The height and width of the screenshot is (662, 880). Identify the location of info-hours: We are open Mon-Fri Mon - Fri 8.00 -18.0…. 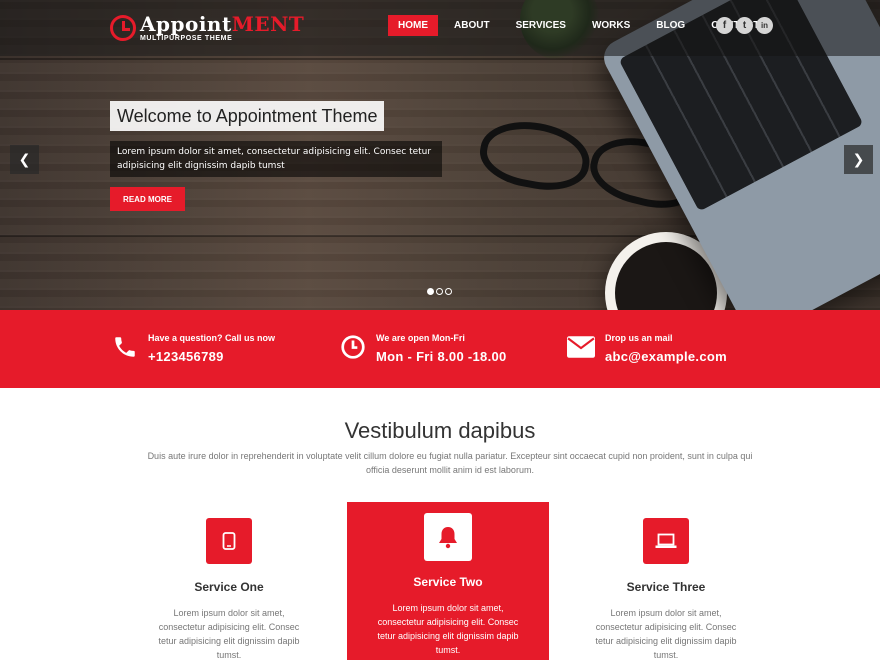
(423, 348).